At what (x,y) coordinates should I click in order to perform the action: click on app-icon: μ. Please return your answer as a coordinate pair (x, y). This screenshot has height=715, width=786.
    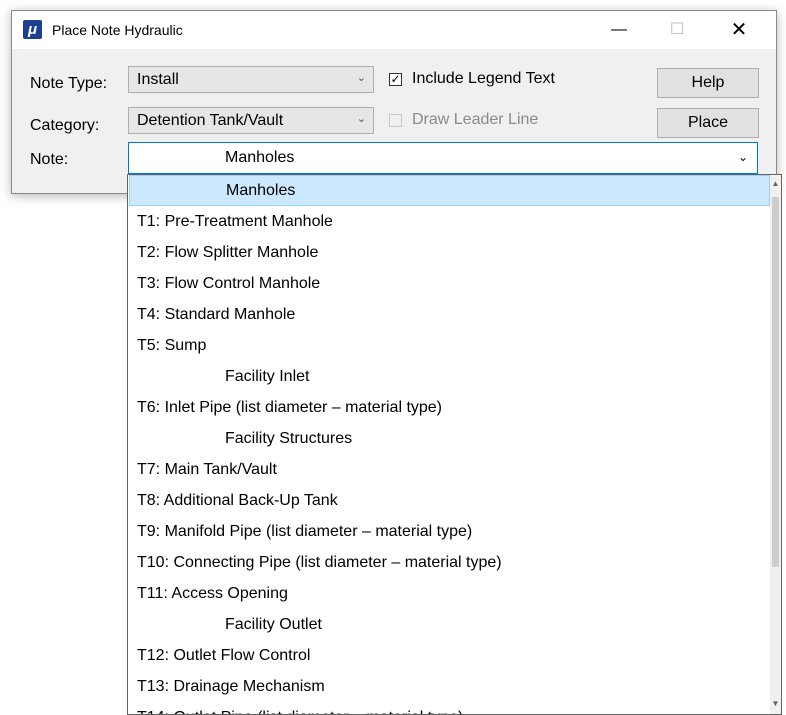
    Looking at the image, I should click on (32, 29).